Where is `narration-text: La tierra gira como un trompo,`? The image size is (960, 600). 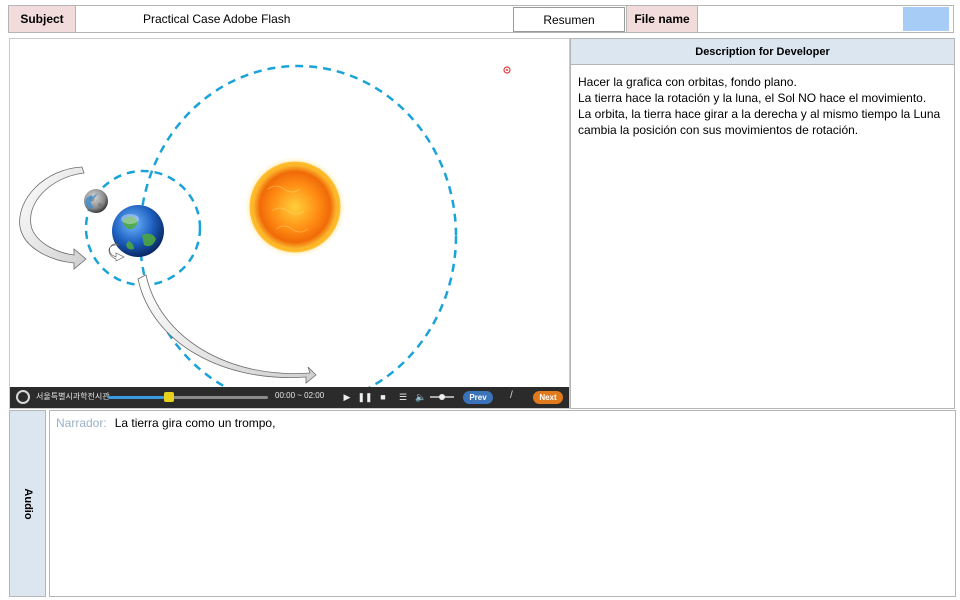
narration-text: La tierra gira como un trompo, is located at coordinates (195, 423).